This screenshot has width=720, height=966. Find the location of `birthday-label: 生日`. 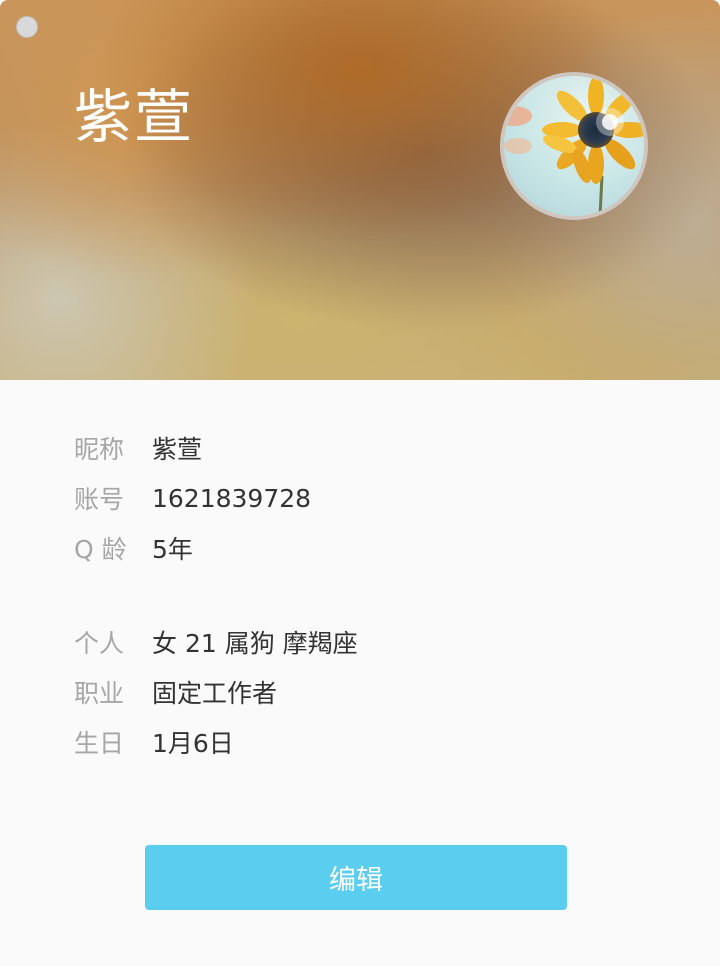

birthday-label: 生日 is located at coordinates (99, 743).